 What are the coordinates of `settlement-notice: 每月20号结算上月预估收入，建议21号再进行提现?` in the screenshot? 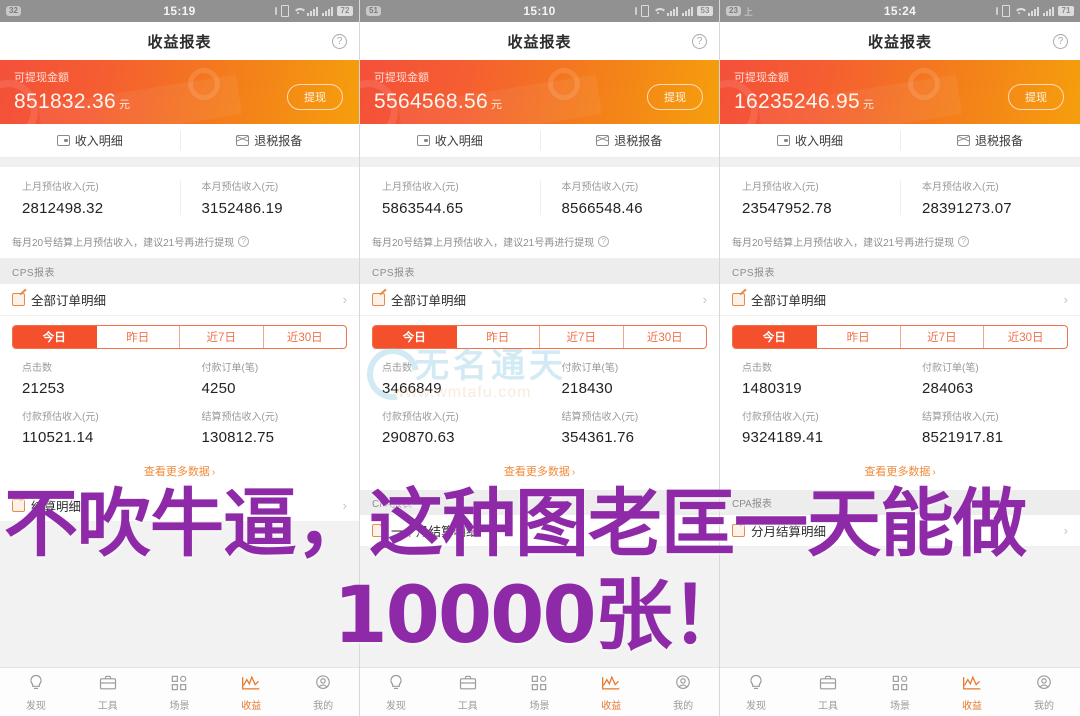 It's located at (900, 243).